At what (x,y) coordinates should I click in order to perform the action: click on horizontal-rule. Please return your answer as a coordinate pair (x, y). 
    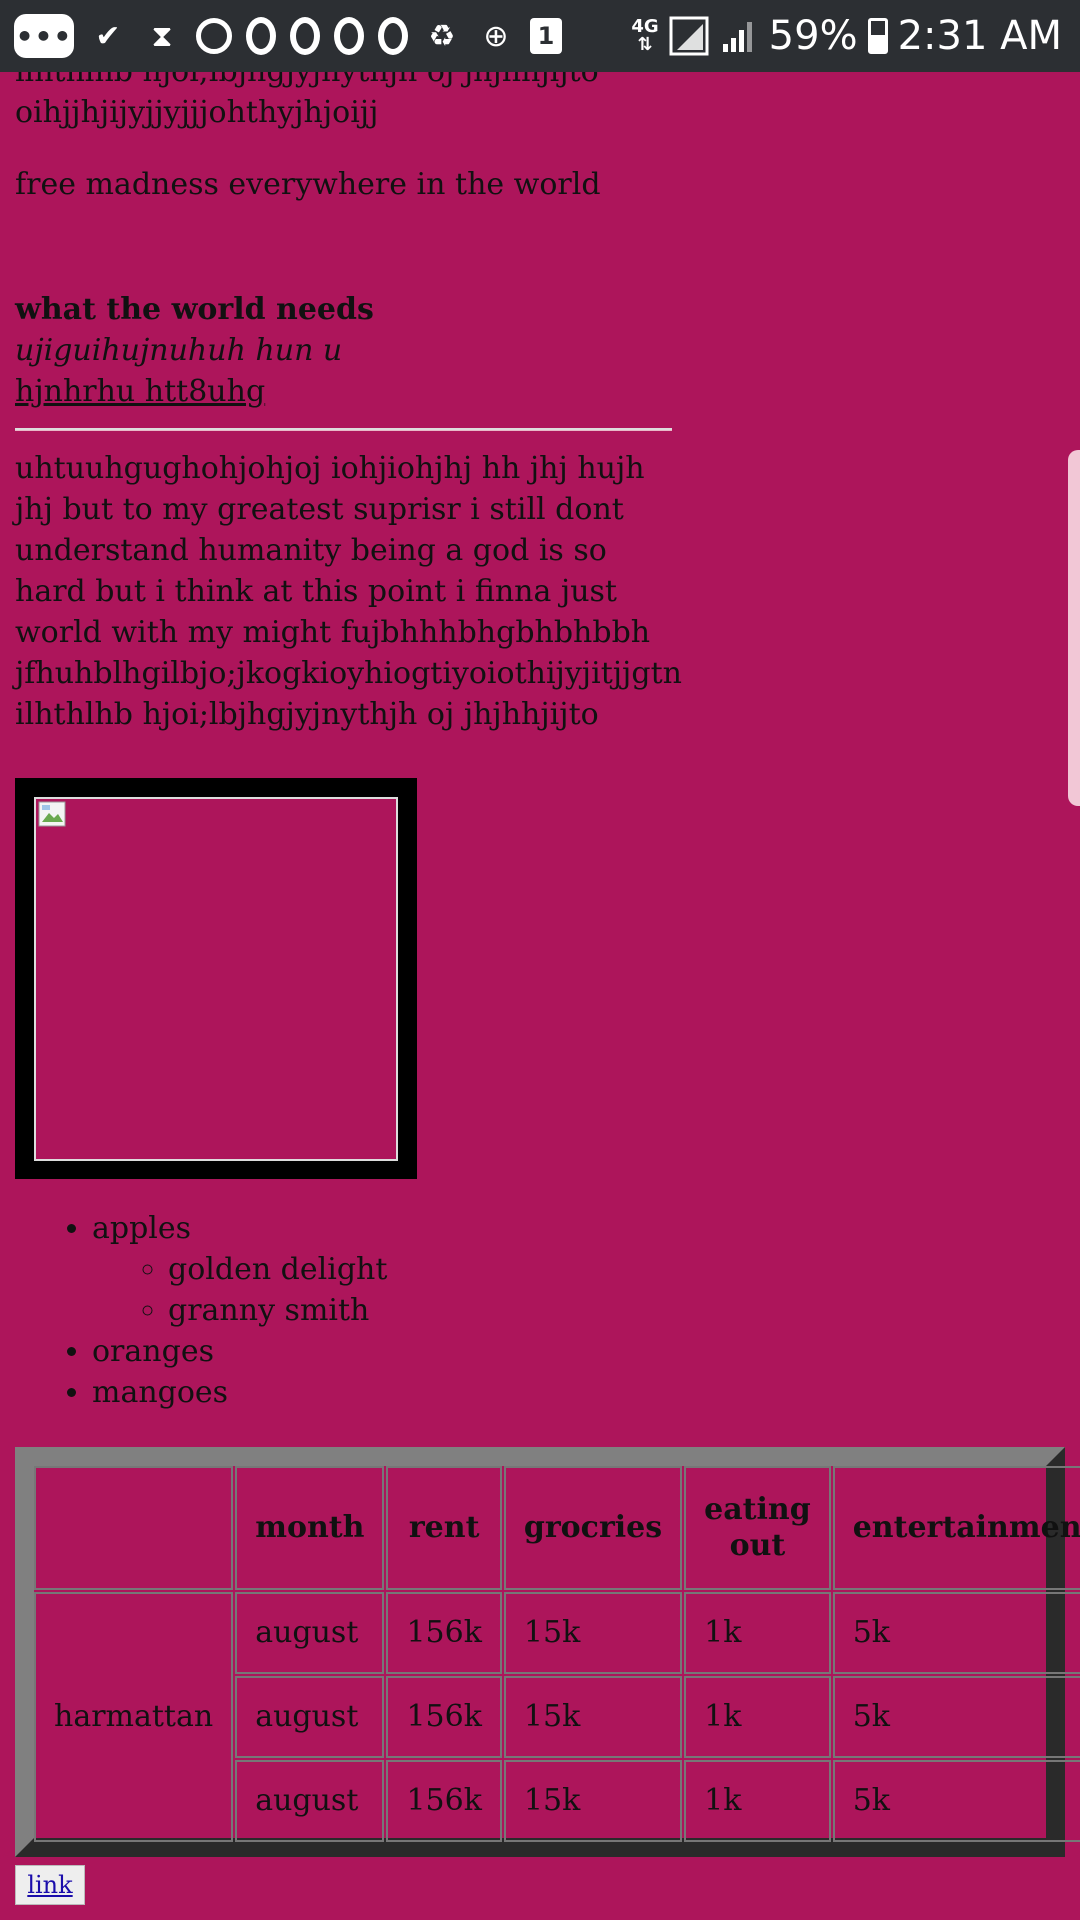
    Looking at the image, I should click on (343, 429).